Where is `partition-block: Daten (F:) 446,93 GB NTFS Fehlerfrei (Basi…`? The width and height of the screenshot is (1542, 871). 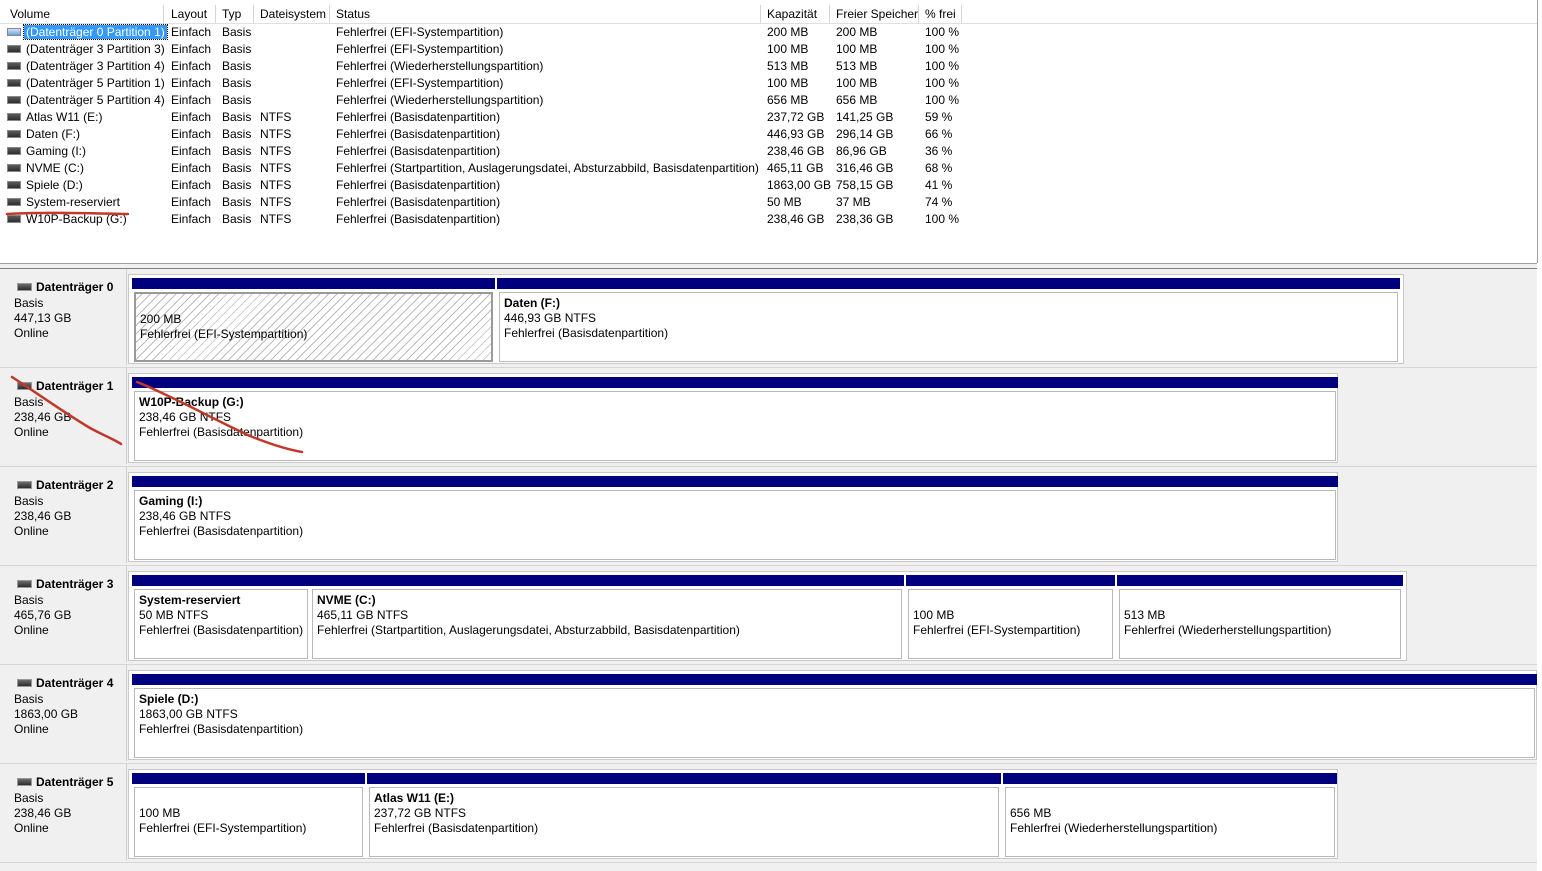 partition-block: Daten (F:) 446,93 GB NTFS Fehlerfrei (Basi… is located at coordinates (948, 320).